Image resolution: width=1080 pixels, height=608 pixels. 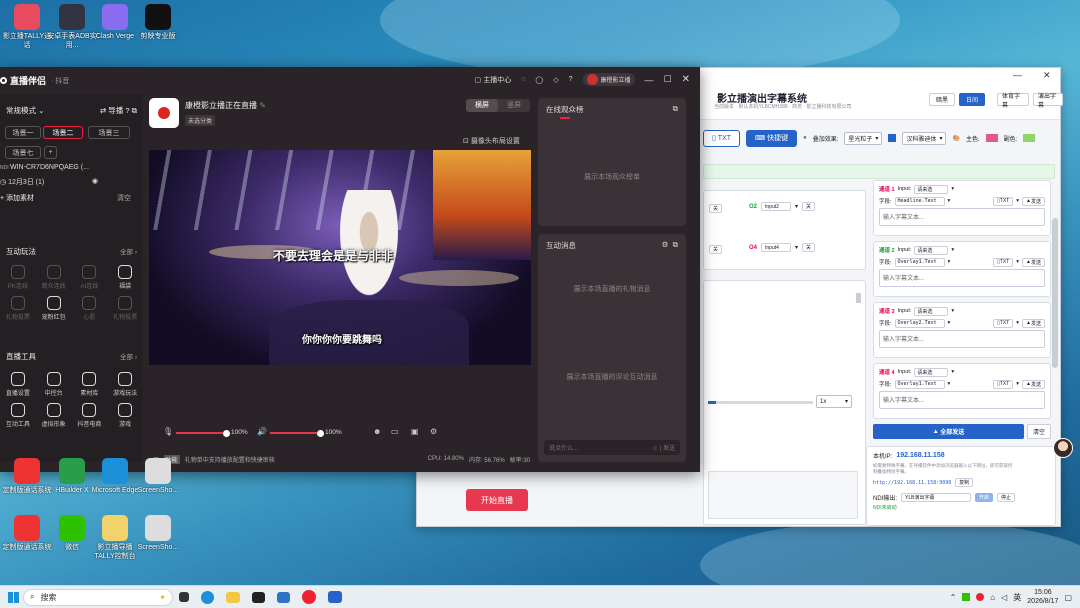 I want to click on notice-text: 礼物单中支持播放配置和快捷审核, so click(x=230, y=459).